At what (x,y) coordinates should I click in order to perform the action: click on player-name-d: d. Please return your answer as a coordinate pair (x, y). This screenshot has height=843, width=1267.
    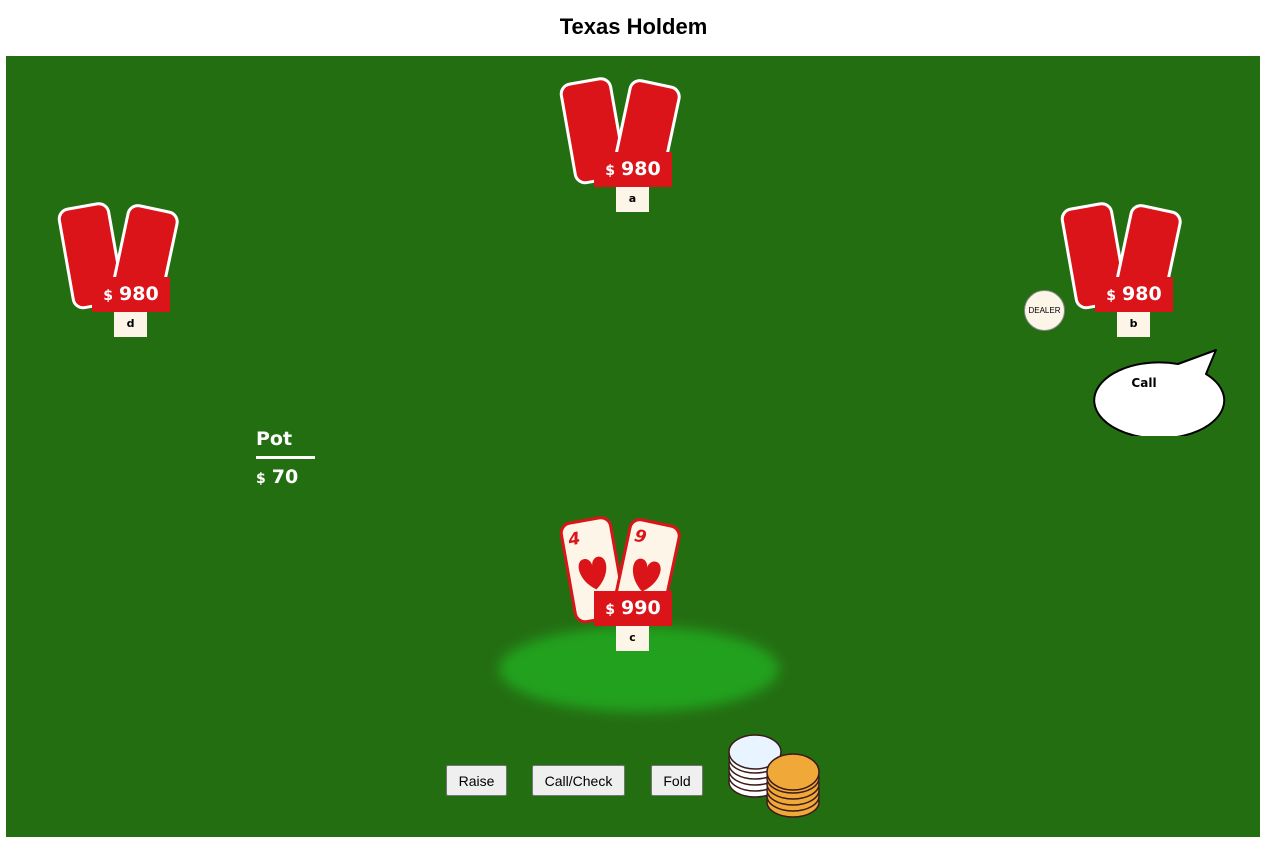
    Looking at the image, I should click on (130, 324).